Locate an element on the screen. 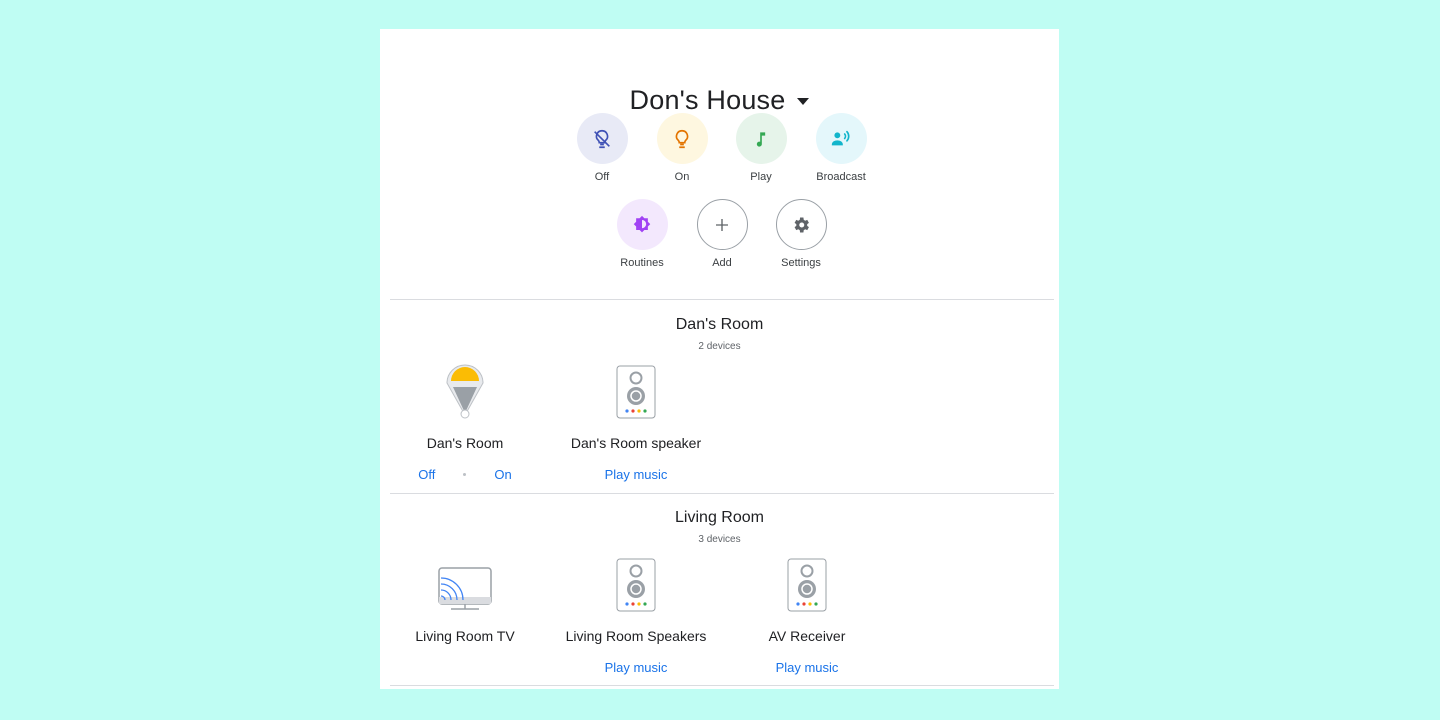  light-off-icon is located at coordinates (602, 138).